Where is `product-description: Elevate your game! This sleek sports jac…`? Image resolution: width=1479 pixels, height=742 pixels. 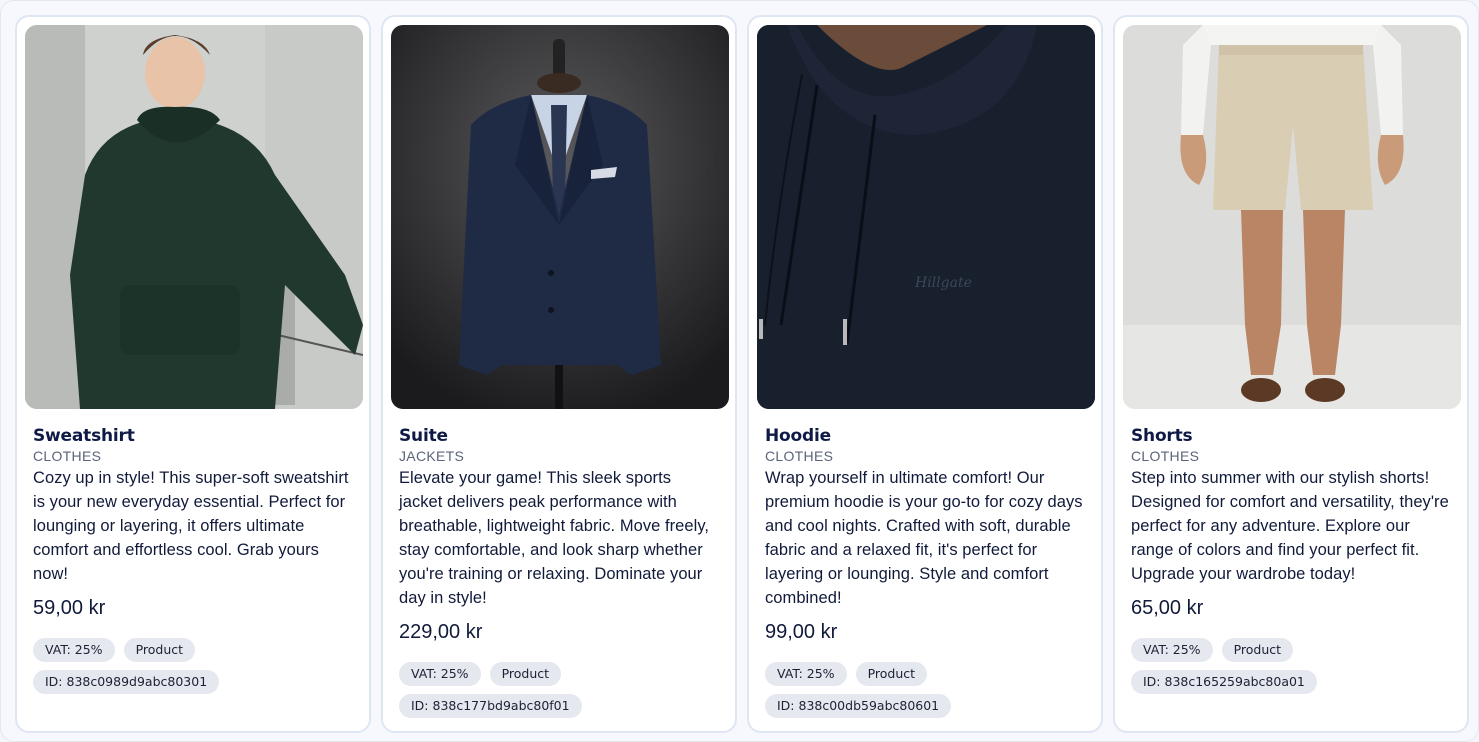 product-description: Elevate your game! This sleek sports jac… is located at coordinates (554, 538).